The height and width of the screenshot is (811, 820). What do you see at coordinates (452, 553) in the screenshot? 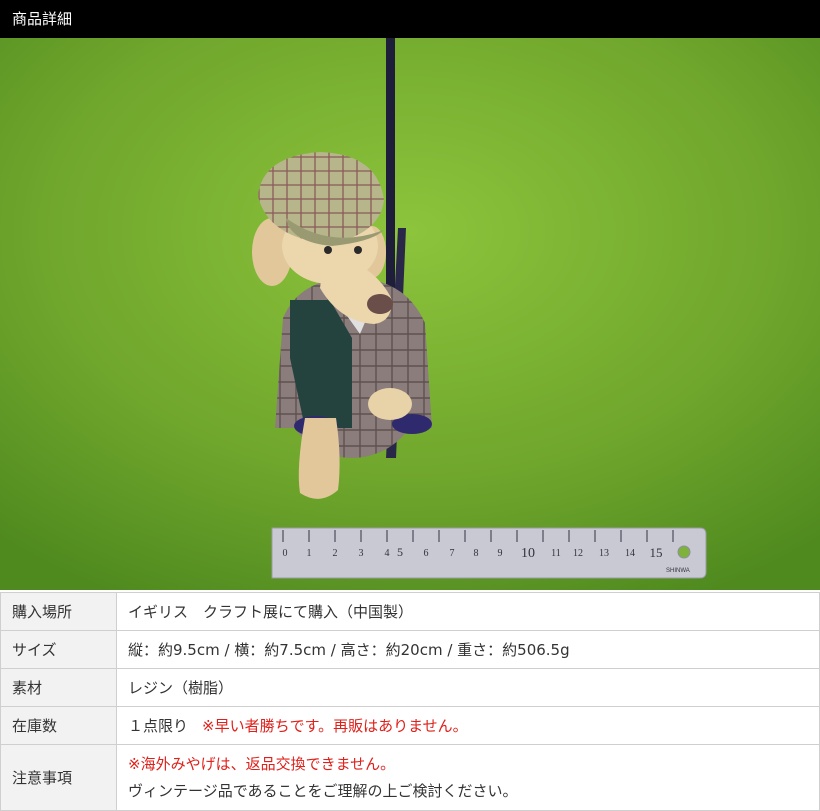
I see `ruler-mark-7: 7` at bounding box center [452, 553].